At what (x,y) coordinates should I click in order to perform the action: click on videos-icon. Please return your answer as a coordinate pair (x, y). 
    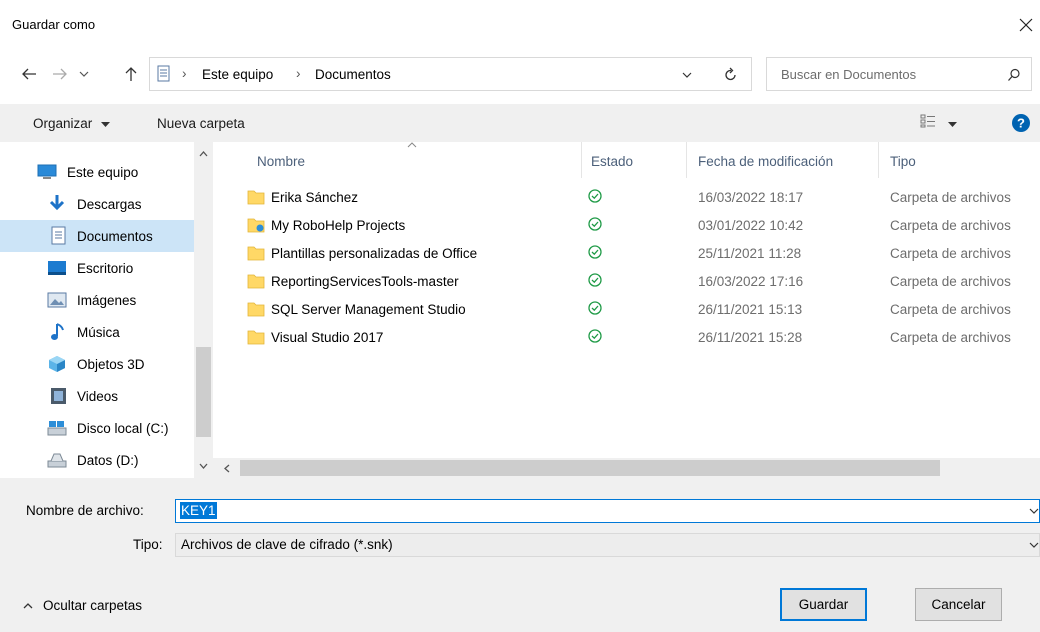
    Looking at the image, I should click on (58, 396).